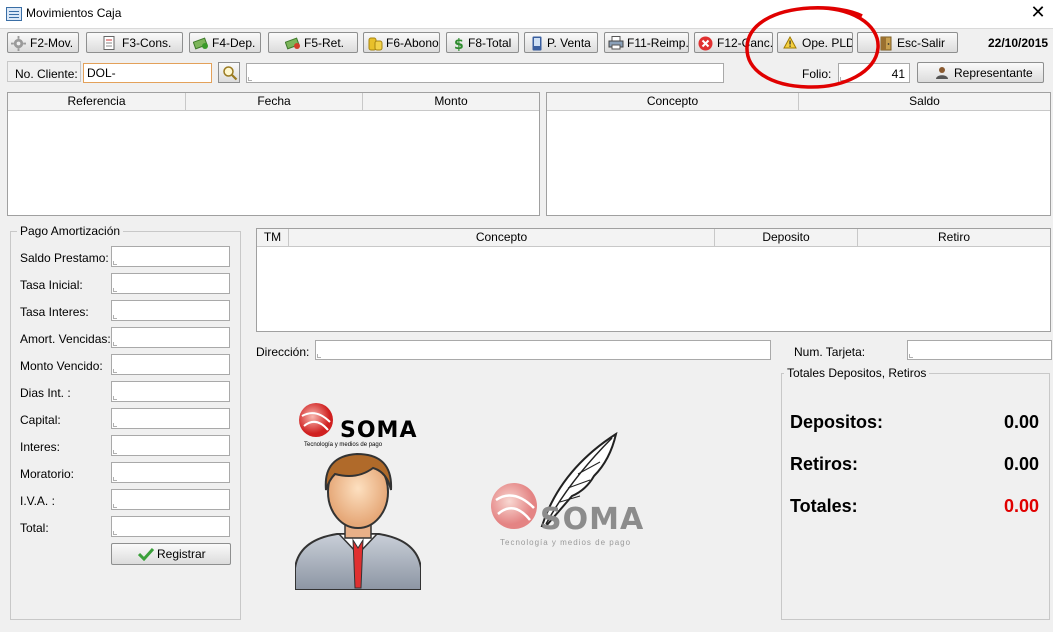 The width and height of the screenshot is (1053, 632). I want to click on interes-field, so click(170, 445).